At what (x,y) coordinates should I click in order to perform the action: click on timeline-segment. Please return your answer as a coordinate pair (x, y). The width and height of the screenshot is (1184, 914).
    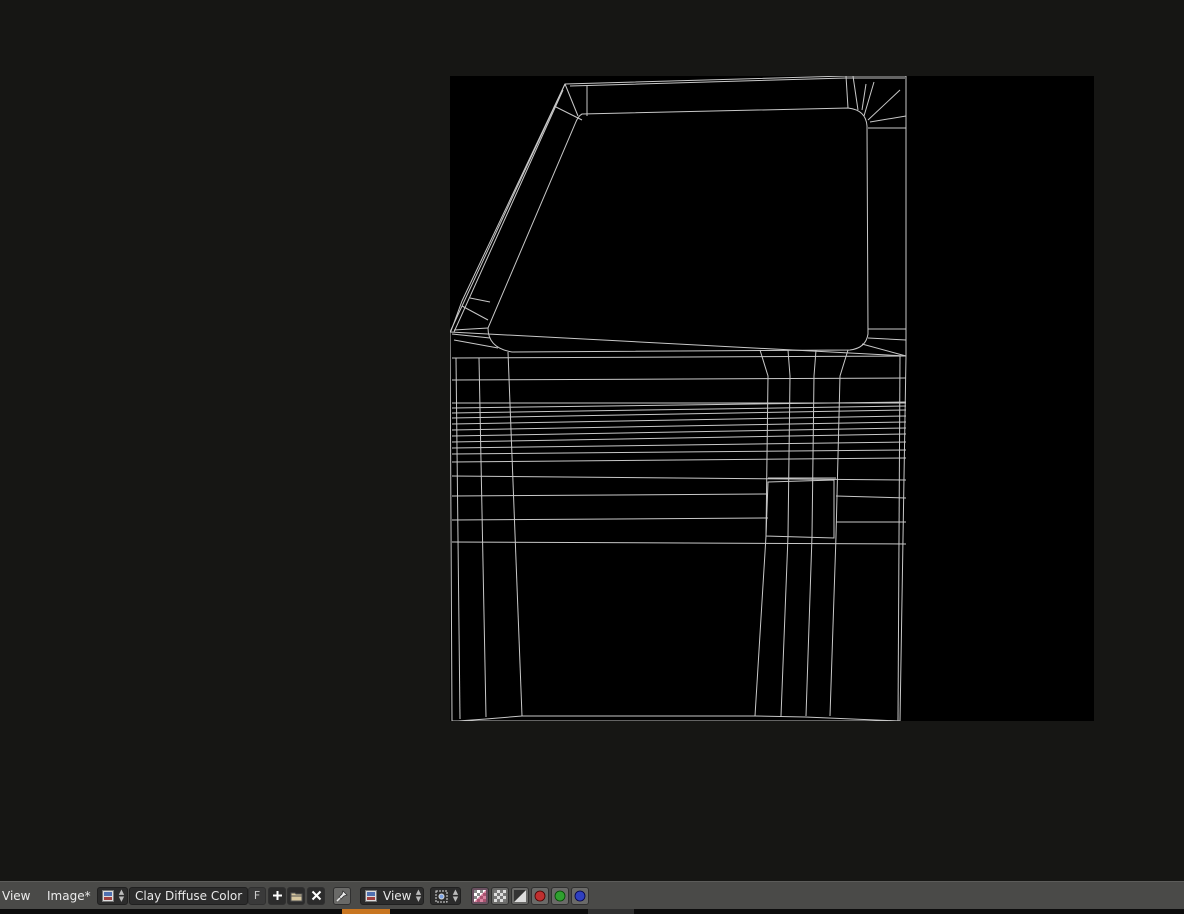
    Looking at the image, I should click on (611, 911).